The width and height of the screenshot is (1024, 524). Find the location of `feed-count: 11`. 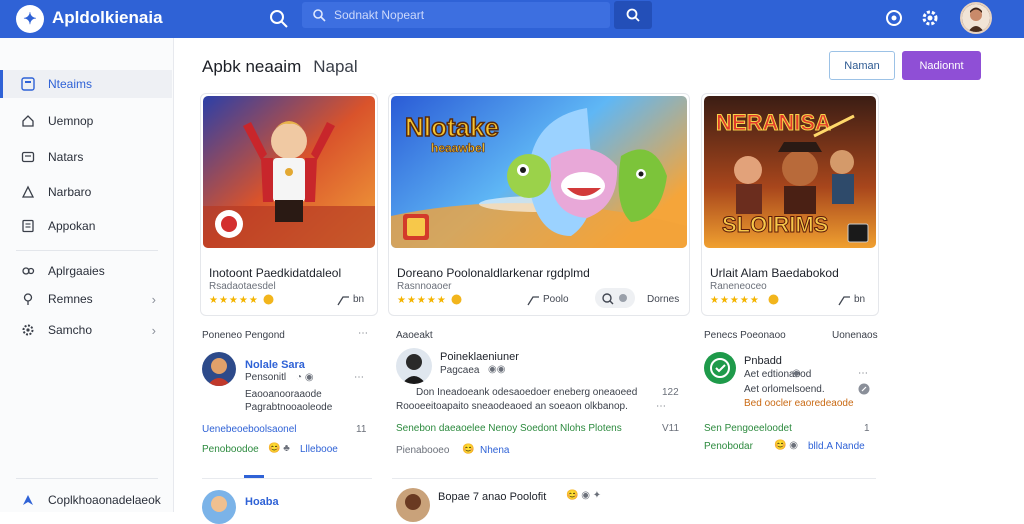

feed-count: 11 is located at coordinates (361, 429).